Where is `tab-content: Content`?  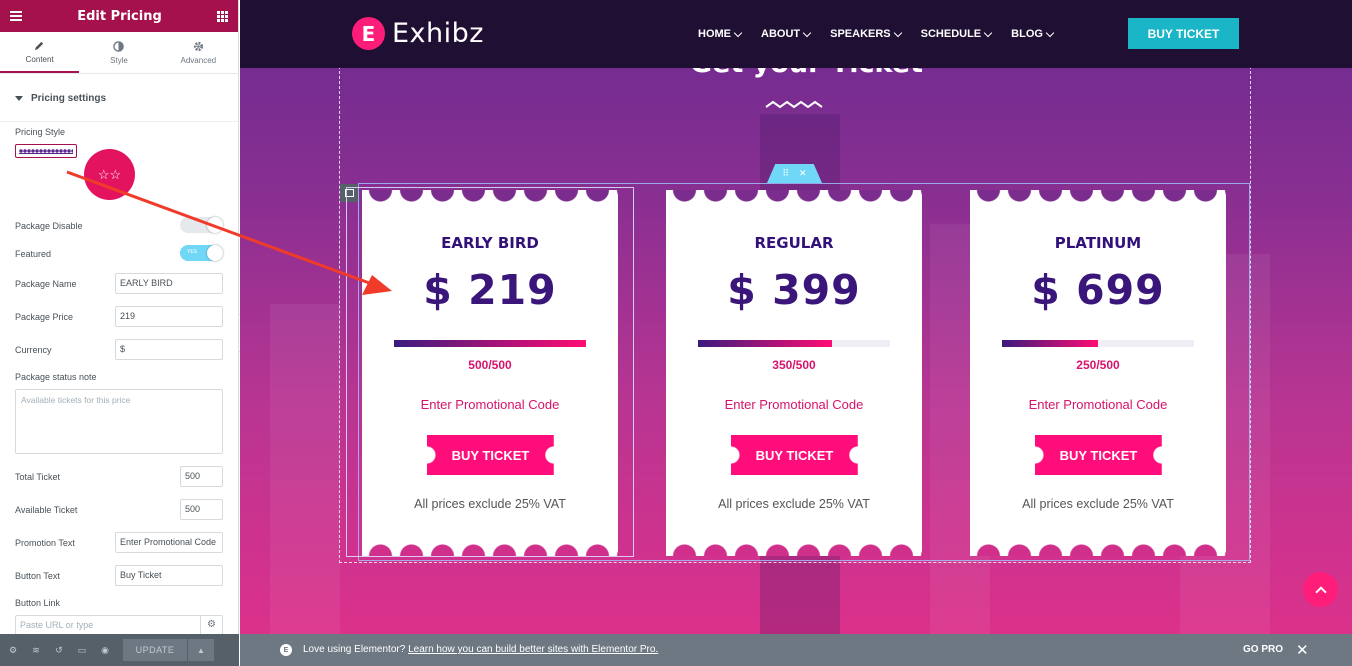
tab-content: Content is located at coordinates (40, 52).